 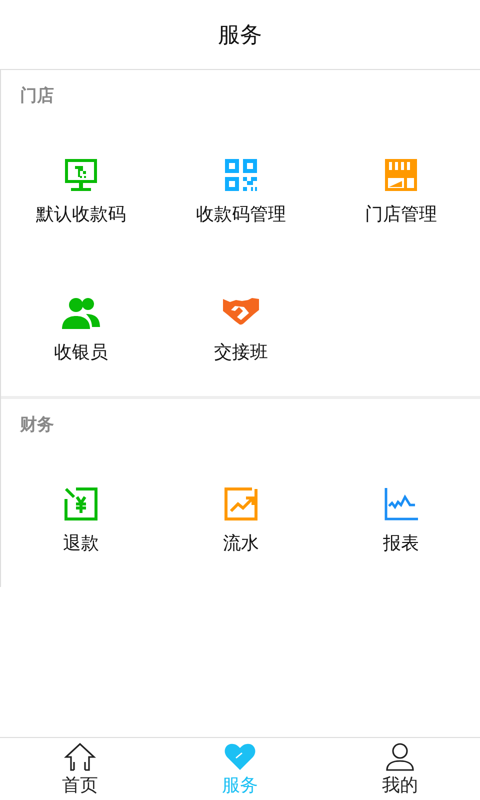 What do you see at coordinates (240, 757) in the screenshot?
I see `heart-icon` at bounding box center [240, 757].